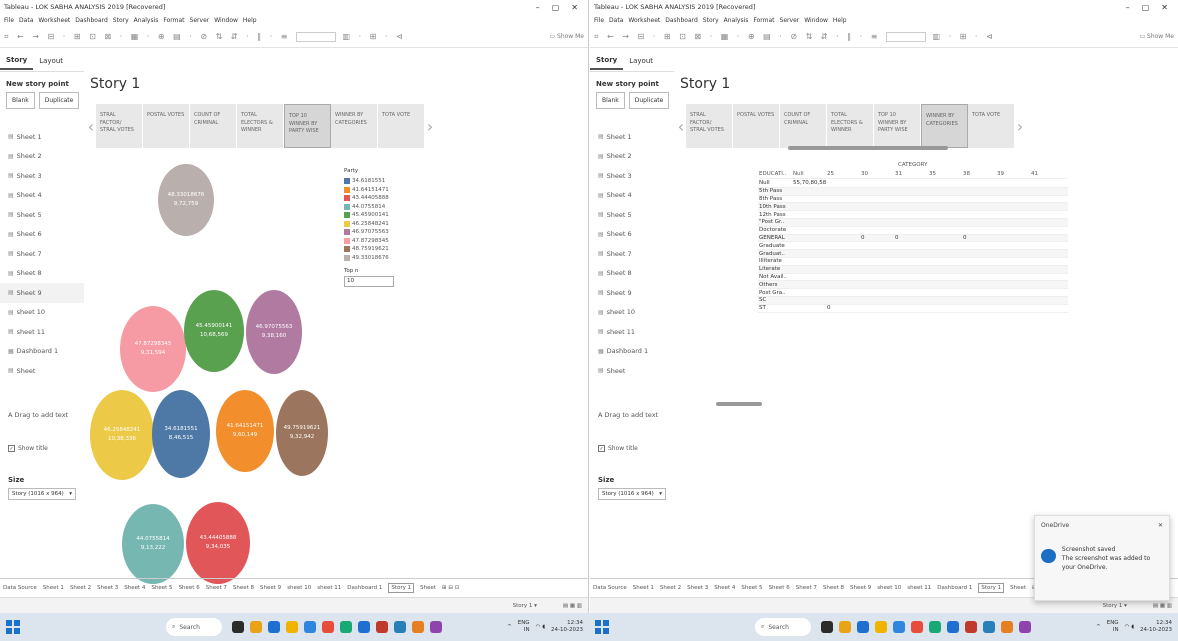 The width and height of the screenshot is (1178, 641). Describe the element at coordinates (369, 190) in the screenshot. I see `legend-item: 41.64151471` at that location.